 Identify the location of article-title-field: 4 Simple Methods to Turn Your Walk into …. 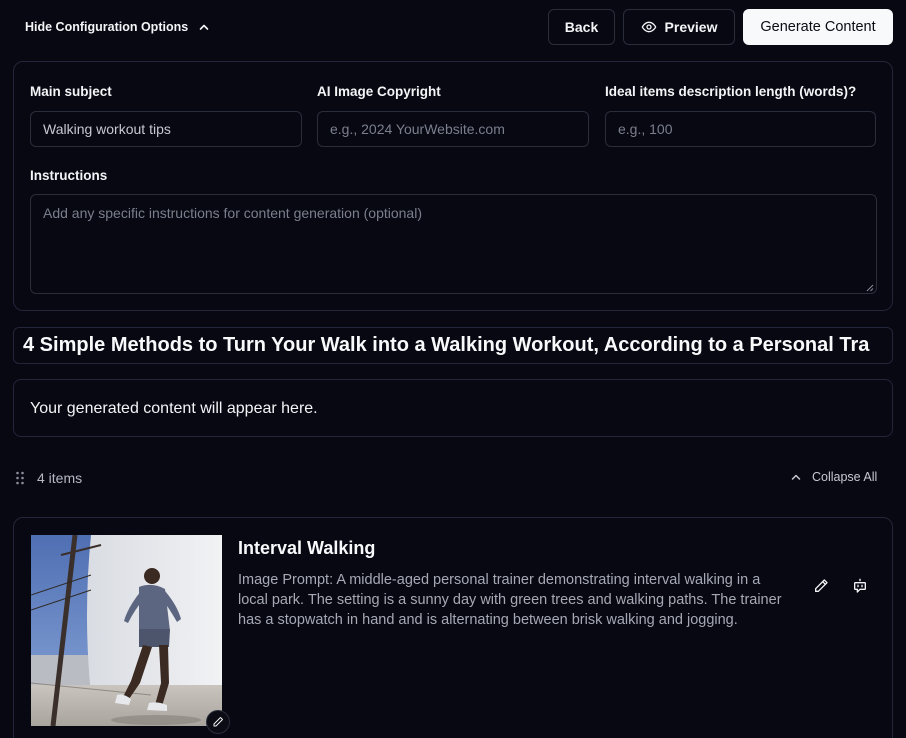
(453, 345).